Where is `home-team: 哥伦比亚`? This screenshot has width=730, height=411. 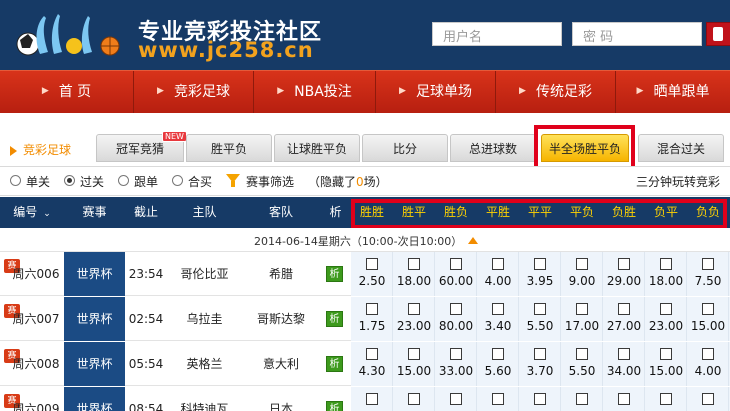
home-team: 哥伦比亚 is located at coordinates (204, 274).